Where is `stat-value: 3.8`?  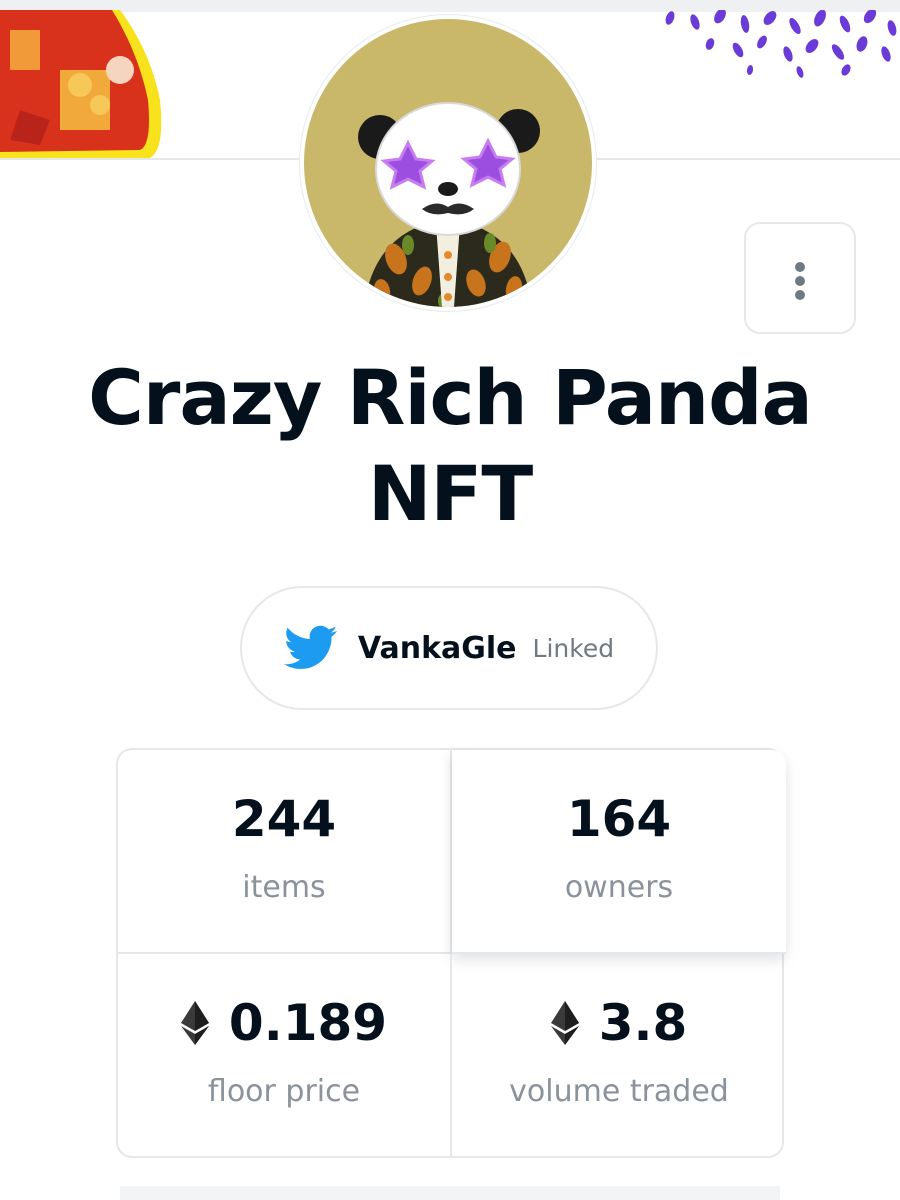
stat-value: 3.8 is located at coordinates (643, 1023).